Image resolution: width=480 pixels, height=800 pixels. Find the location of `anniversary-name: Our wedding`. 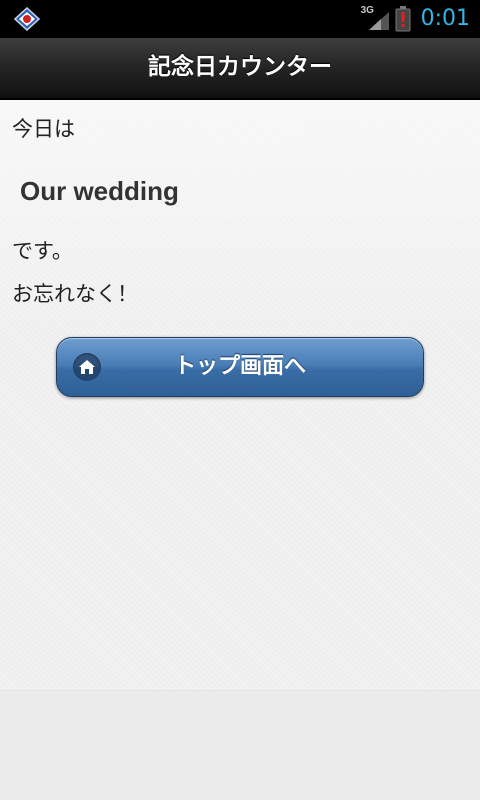

anniversary-name: Our wedding is located at coordinates (99, 191).